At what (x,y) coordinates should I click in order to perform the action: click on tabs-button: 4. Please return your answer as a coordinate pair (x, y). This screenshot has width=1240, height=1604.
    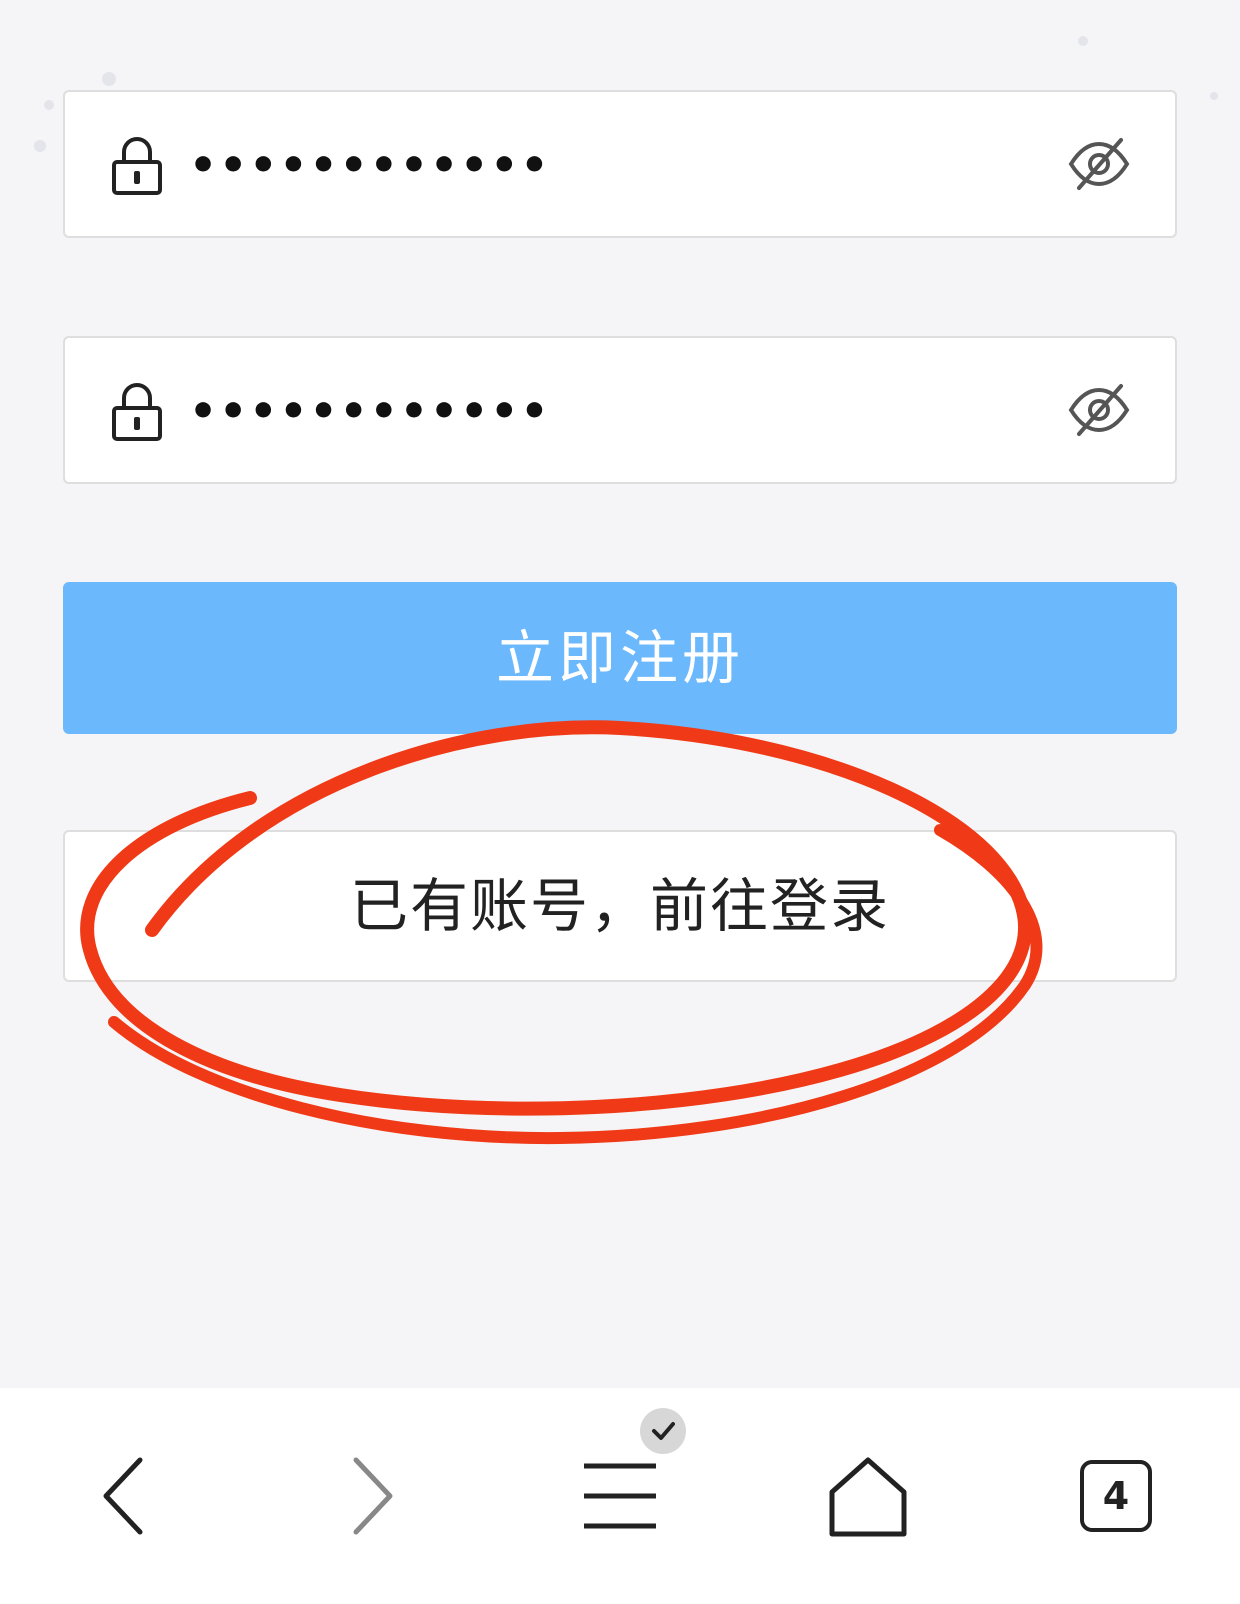
    Looking at the image, I should click on (1116, 1496).